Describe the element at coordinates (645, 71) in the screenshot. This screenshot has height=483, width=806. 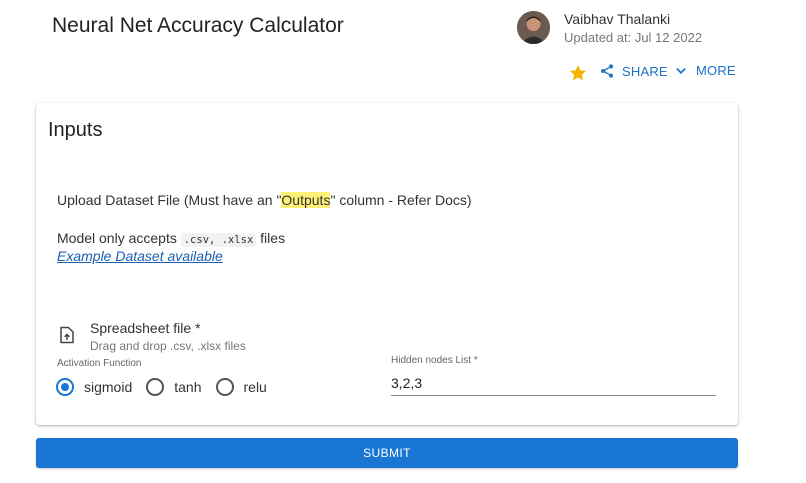
I see `share-label: SHARE` at that location.